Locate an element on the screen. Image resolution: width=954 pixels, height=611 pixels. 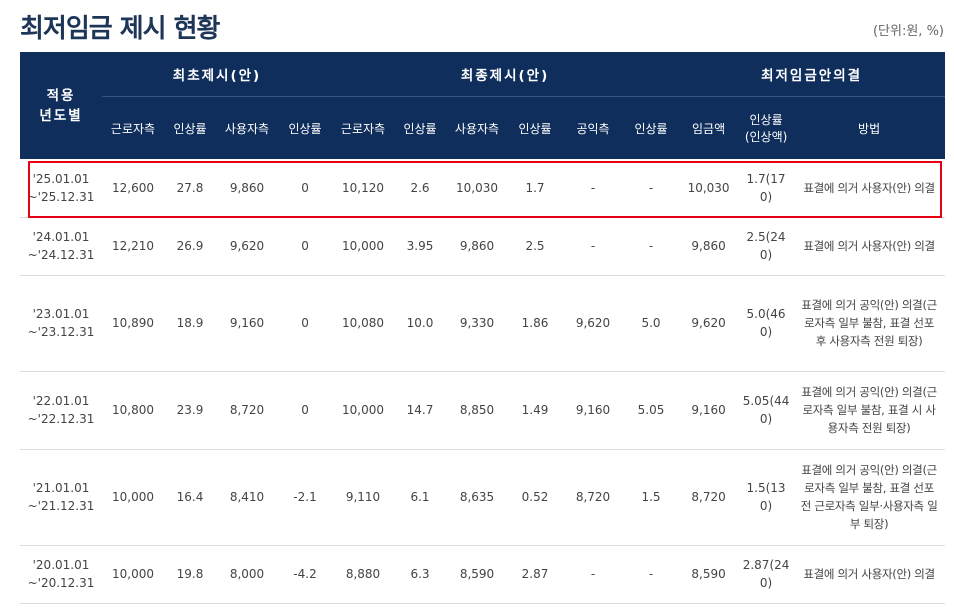
year-cell: '24.01.01 ~'24.12.31 is located at coordinates (61, 246).